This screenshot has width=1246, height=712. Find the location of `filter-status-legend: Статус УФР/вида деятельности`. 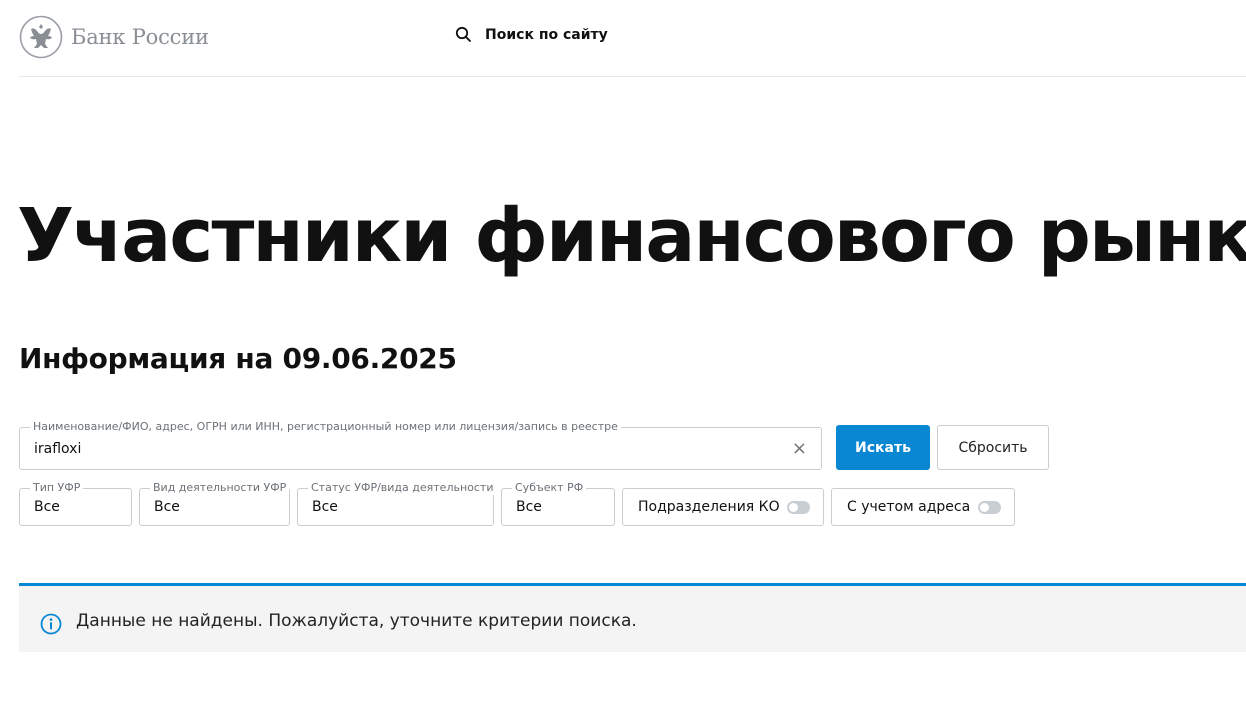

filter-status-legend: Статус УФР/вида деятельности is located at coordinates (402, 488).